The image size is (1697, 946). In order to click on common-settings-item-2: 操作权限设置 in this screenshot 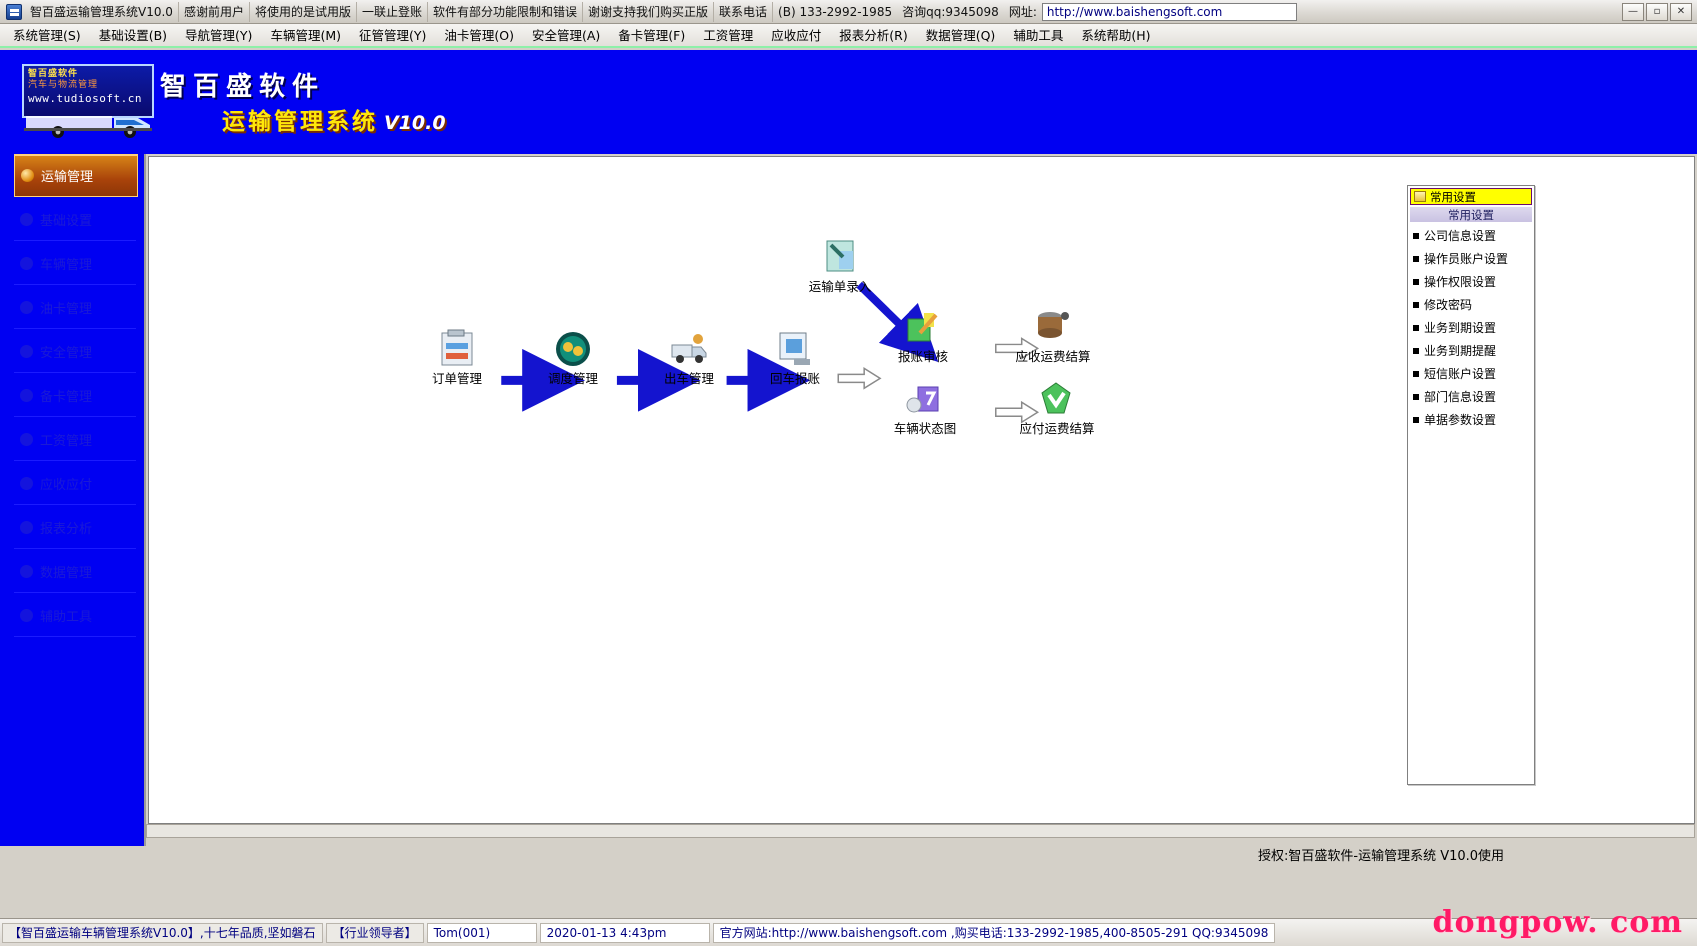, I will do `click(1471, 281)`.